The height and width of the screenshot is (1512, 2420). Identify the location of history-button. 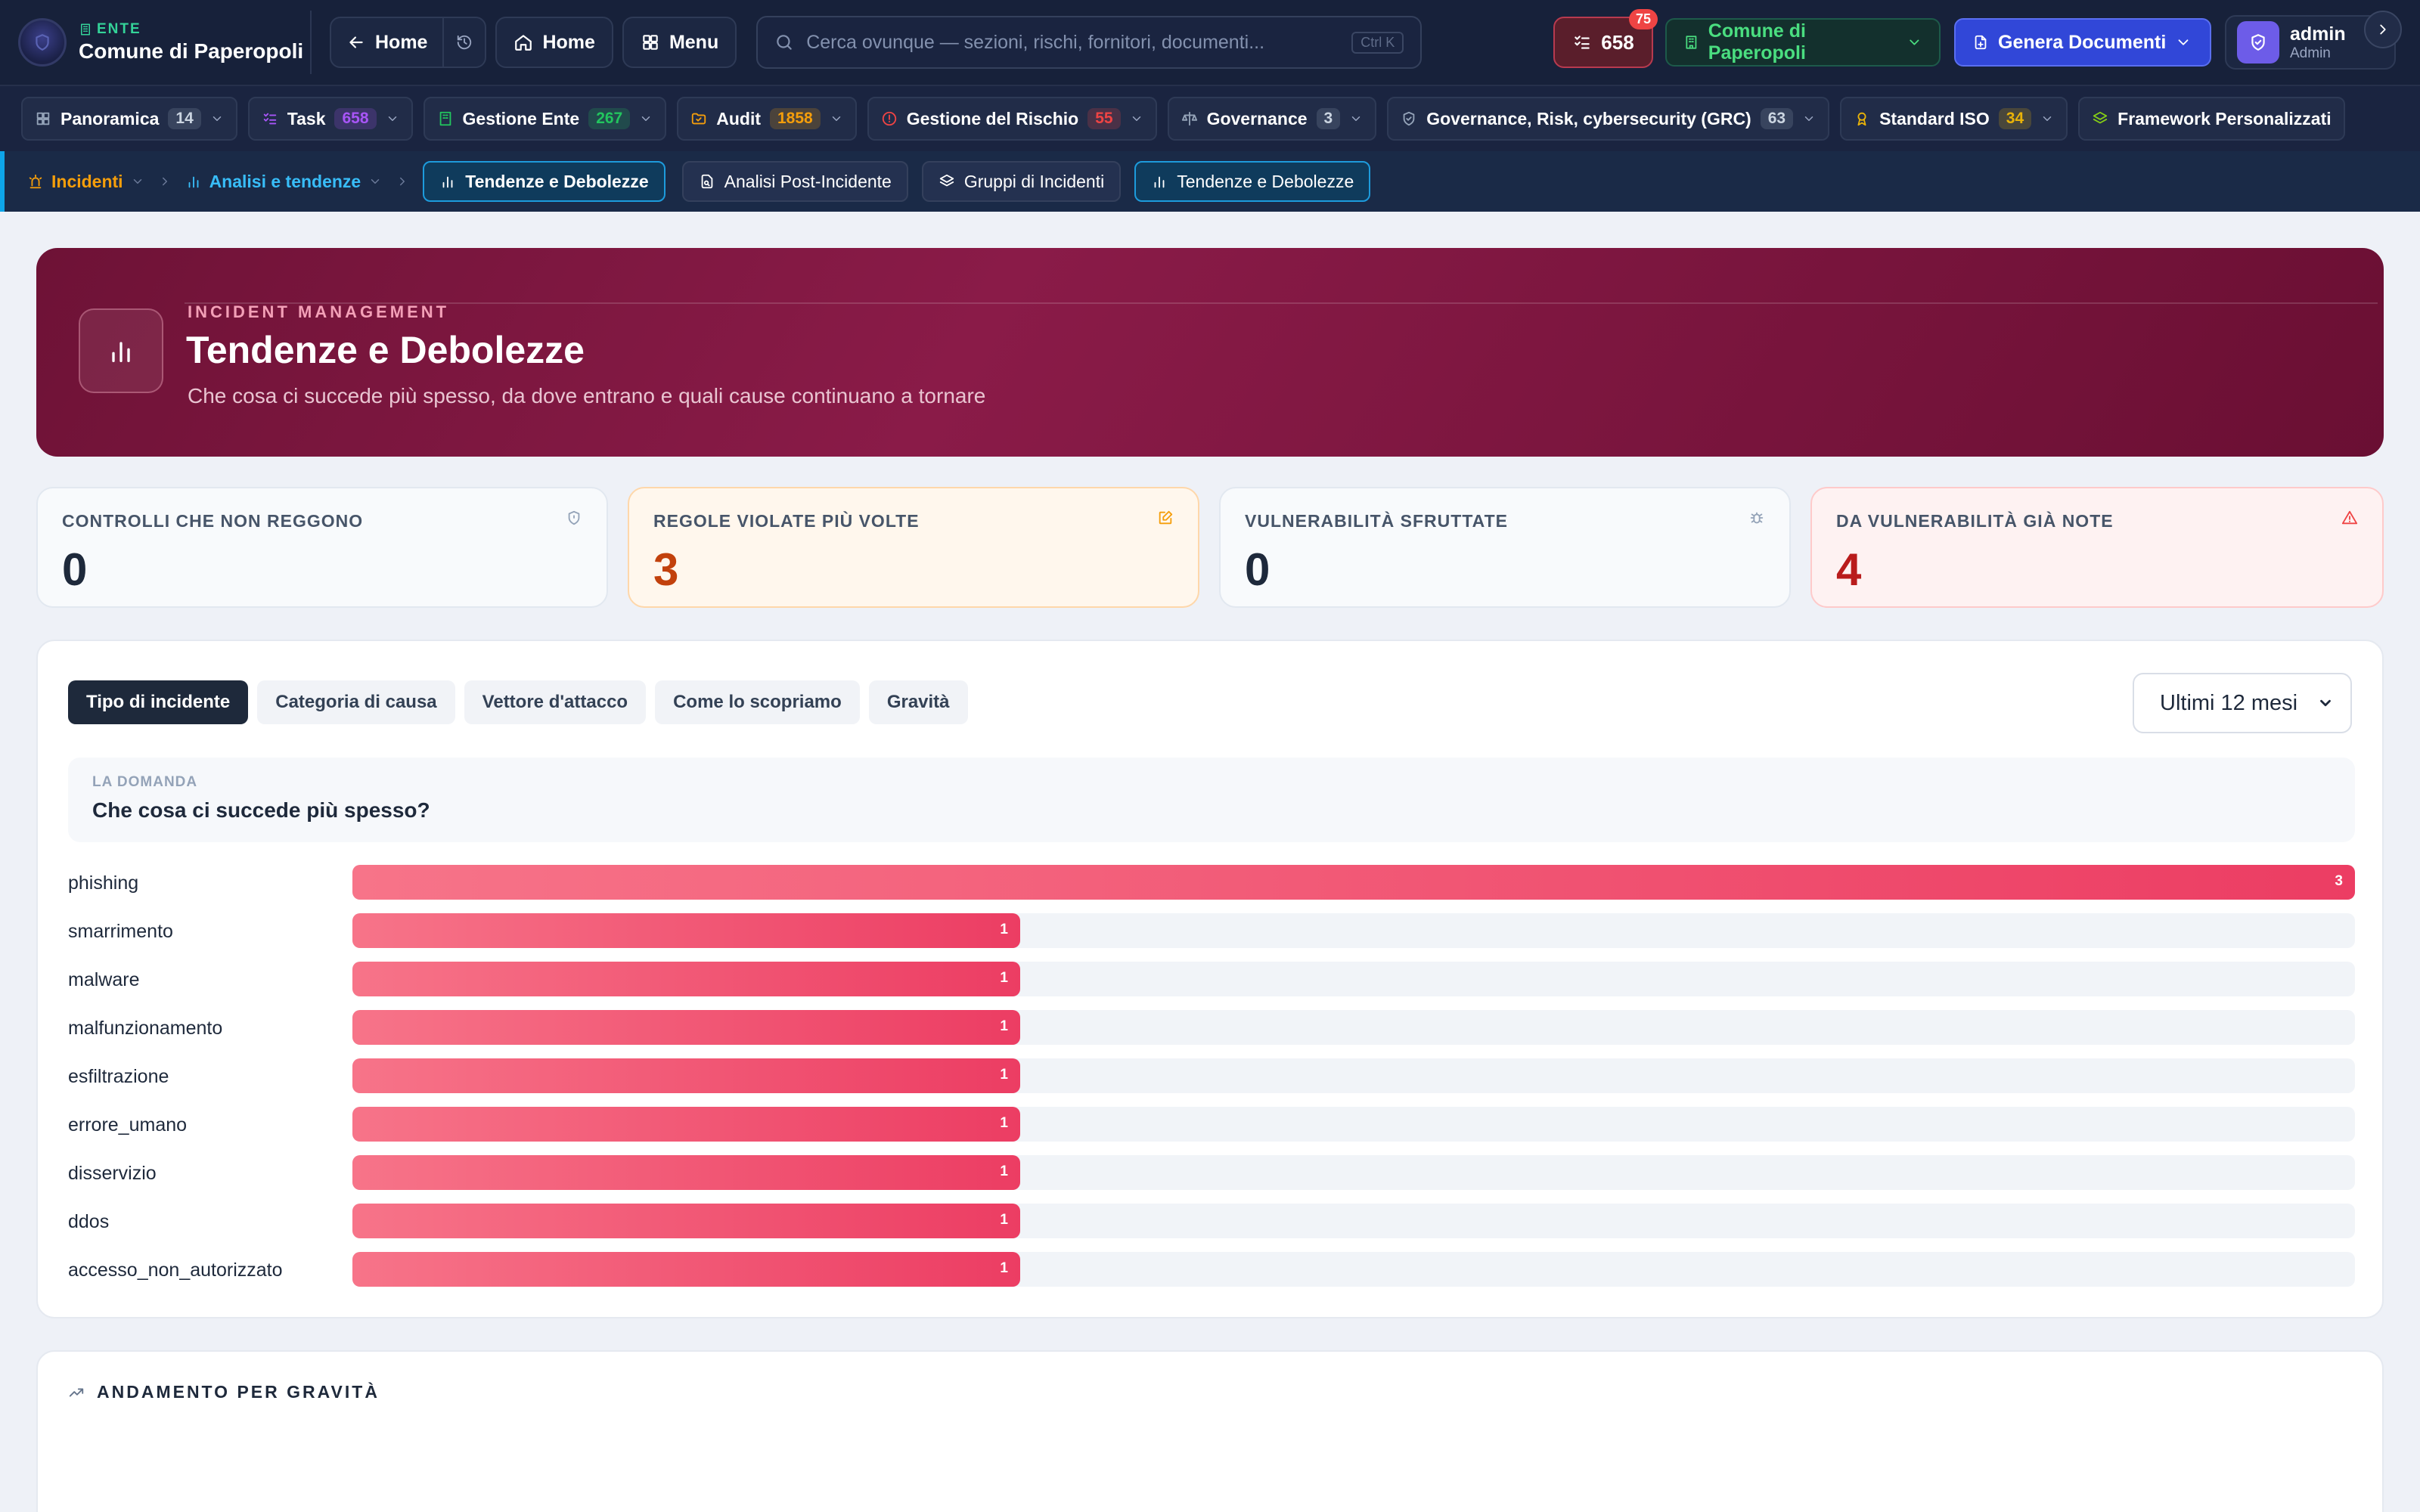
(464, 42).